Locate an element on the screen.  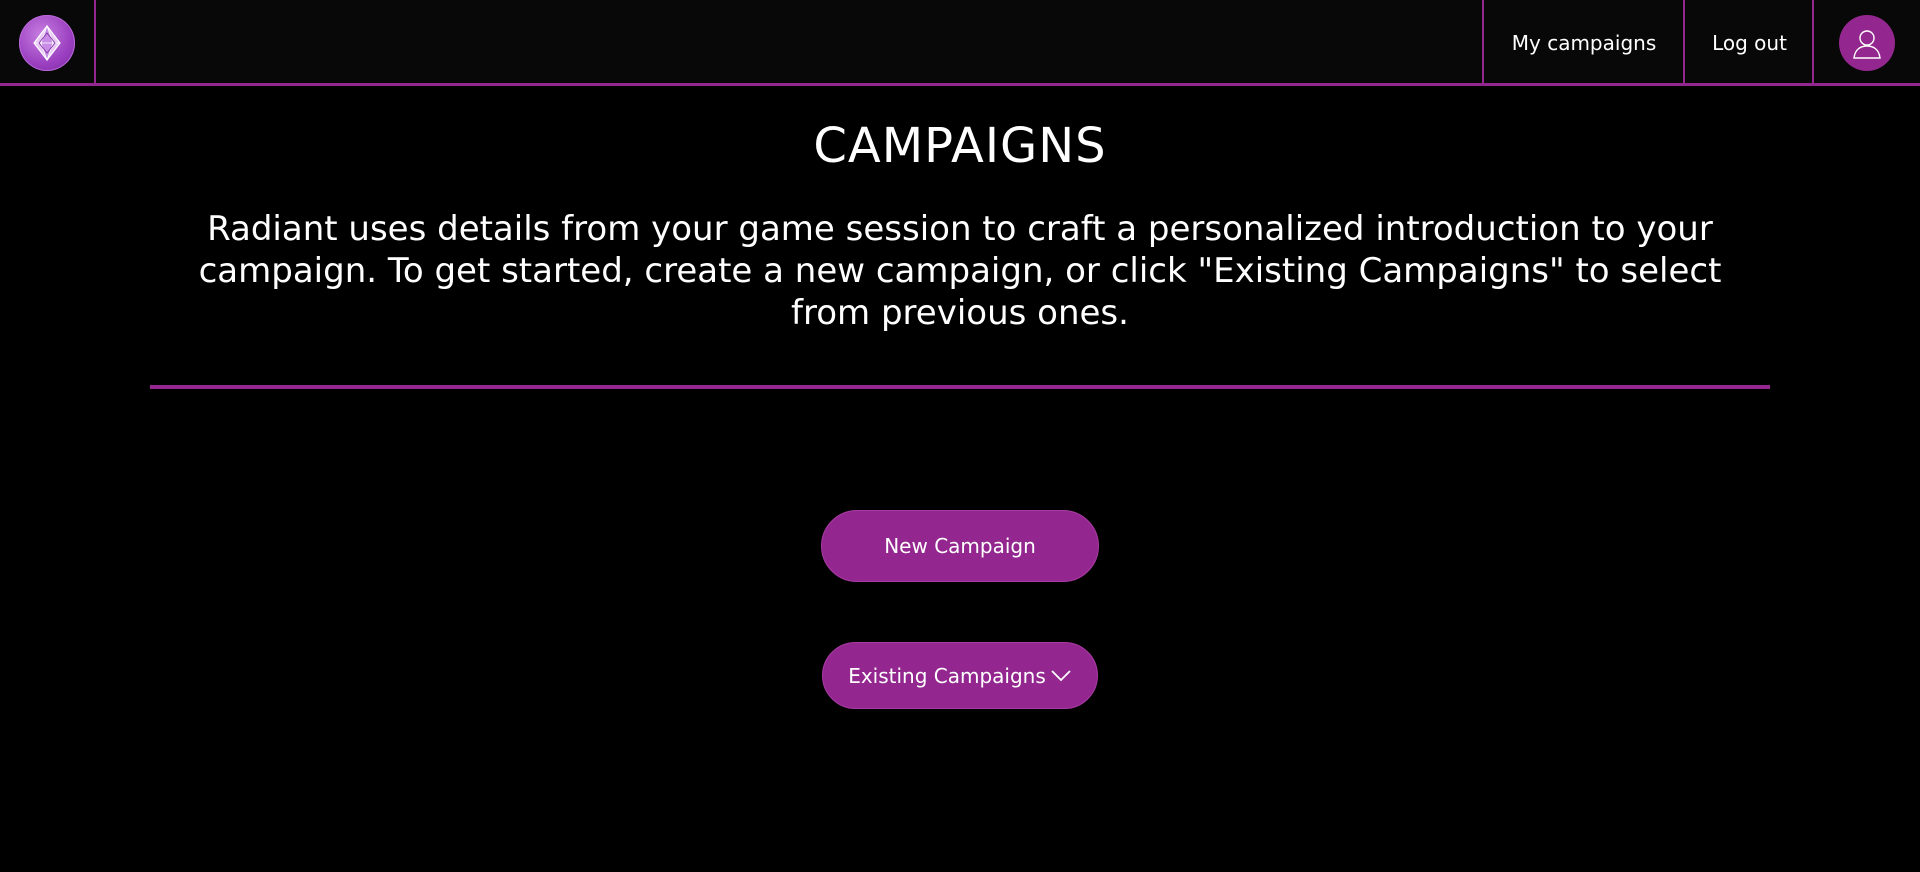
crystal-icon is located at coordinates (47, 43).